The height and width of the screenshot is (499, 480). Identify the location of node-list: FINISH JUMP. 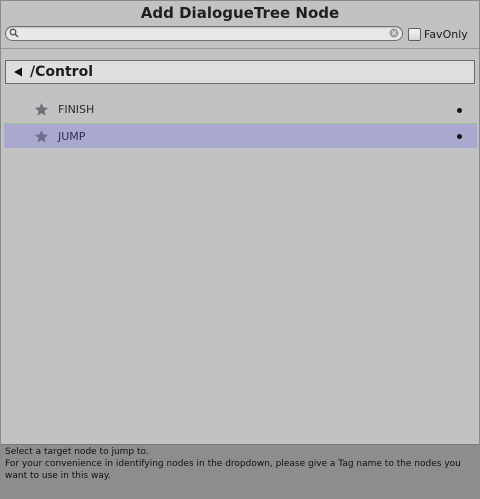
(240, 123).